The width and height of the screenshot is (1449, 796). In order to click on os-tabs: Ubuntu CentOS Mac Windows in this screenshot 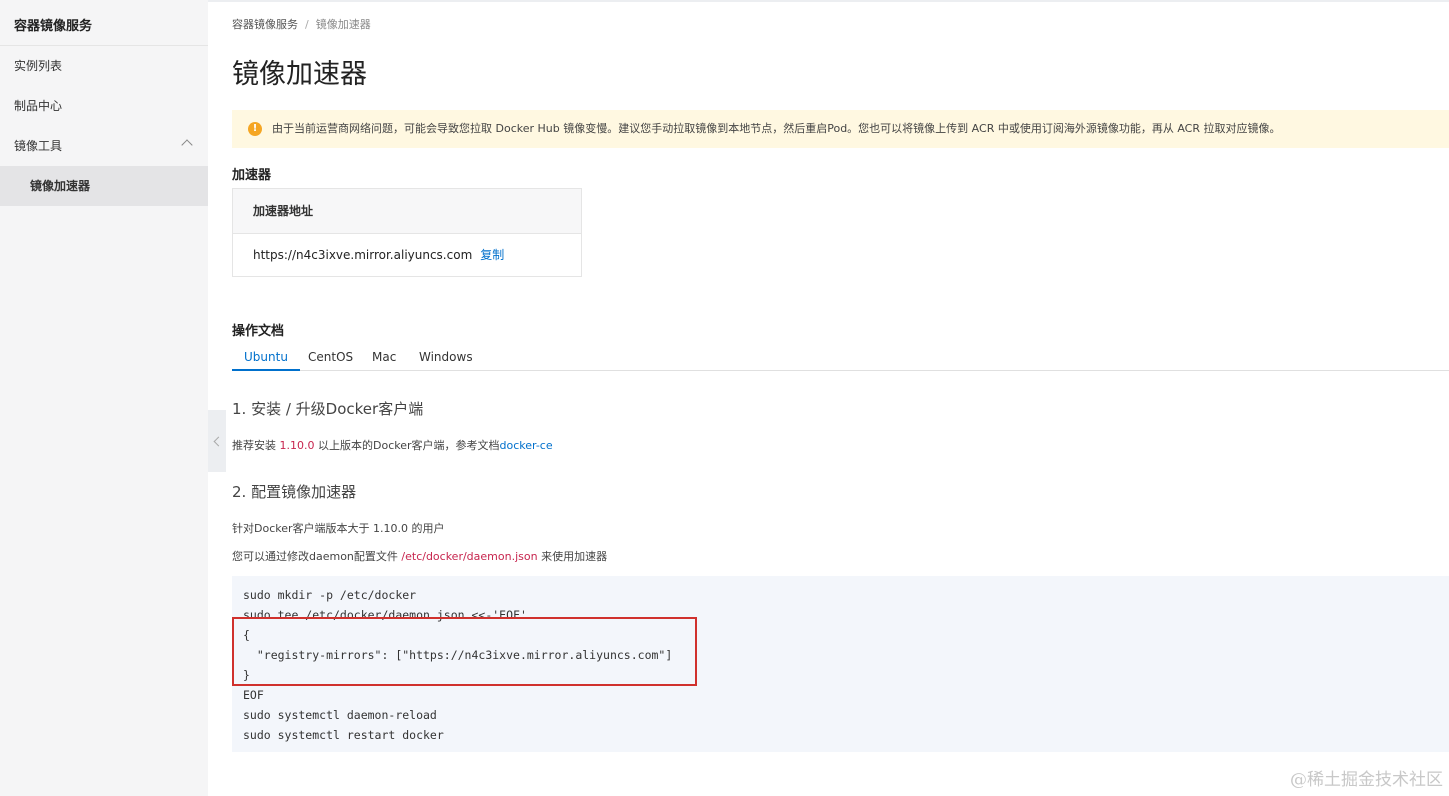, I will do `click(840, 358)`.